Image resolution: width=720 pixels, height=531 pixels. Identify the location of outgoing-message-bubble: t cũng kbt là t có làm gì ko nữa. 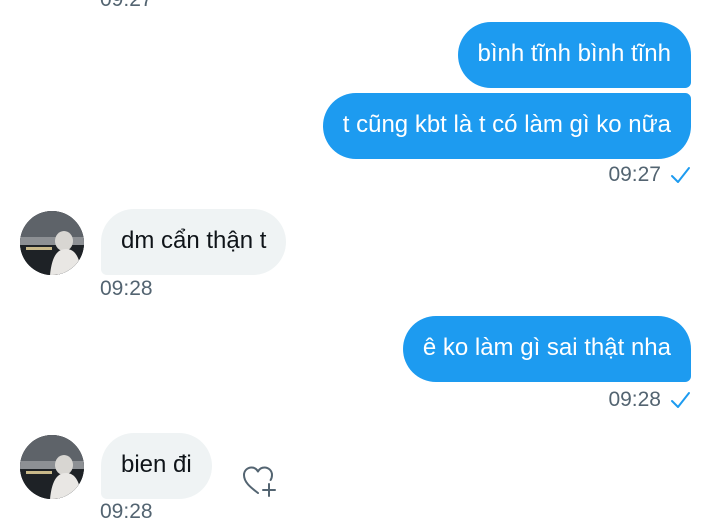
(506, 126).